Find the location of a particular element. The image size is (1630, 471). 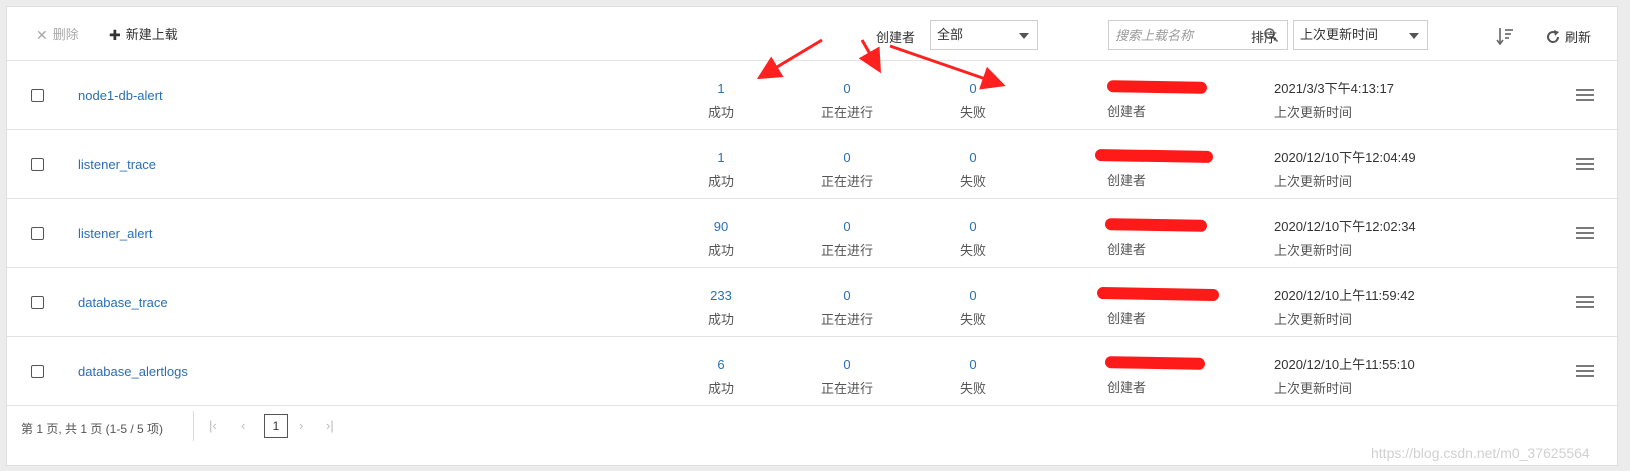

upload-name-link: listener_alert is located at coordinates (115, 233).